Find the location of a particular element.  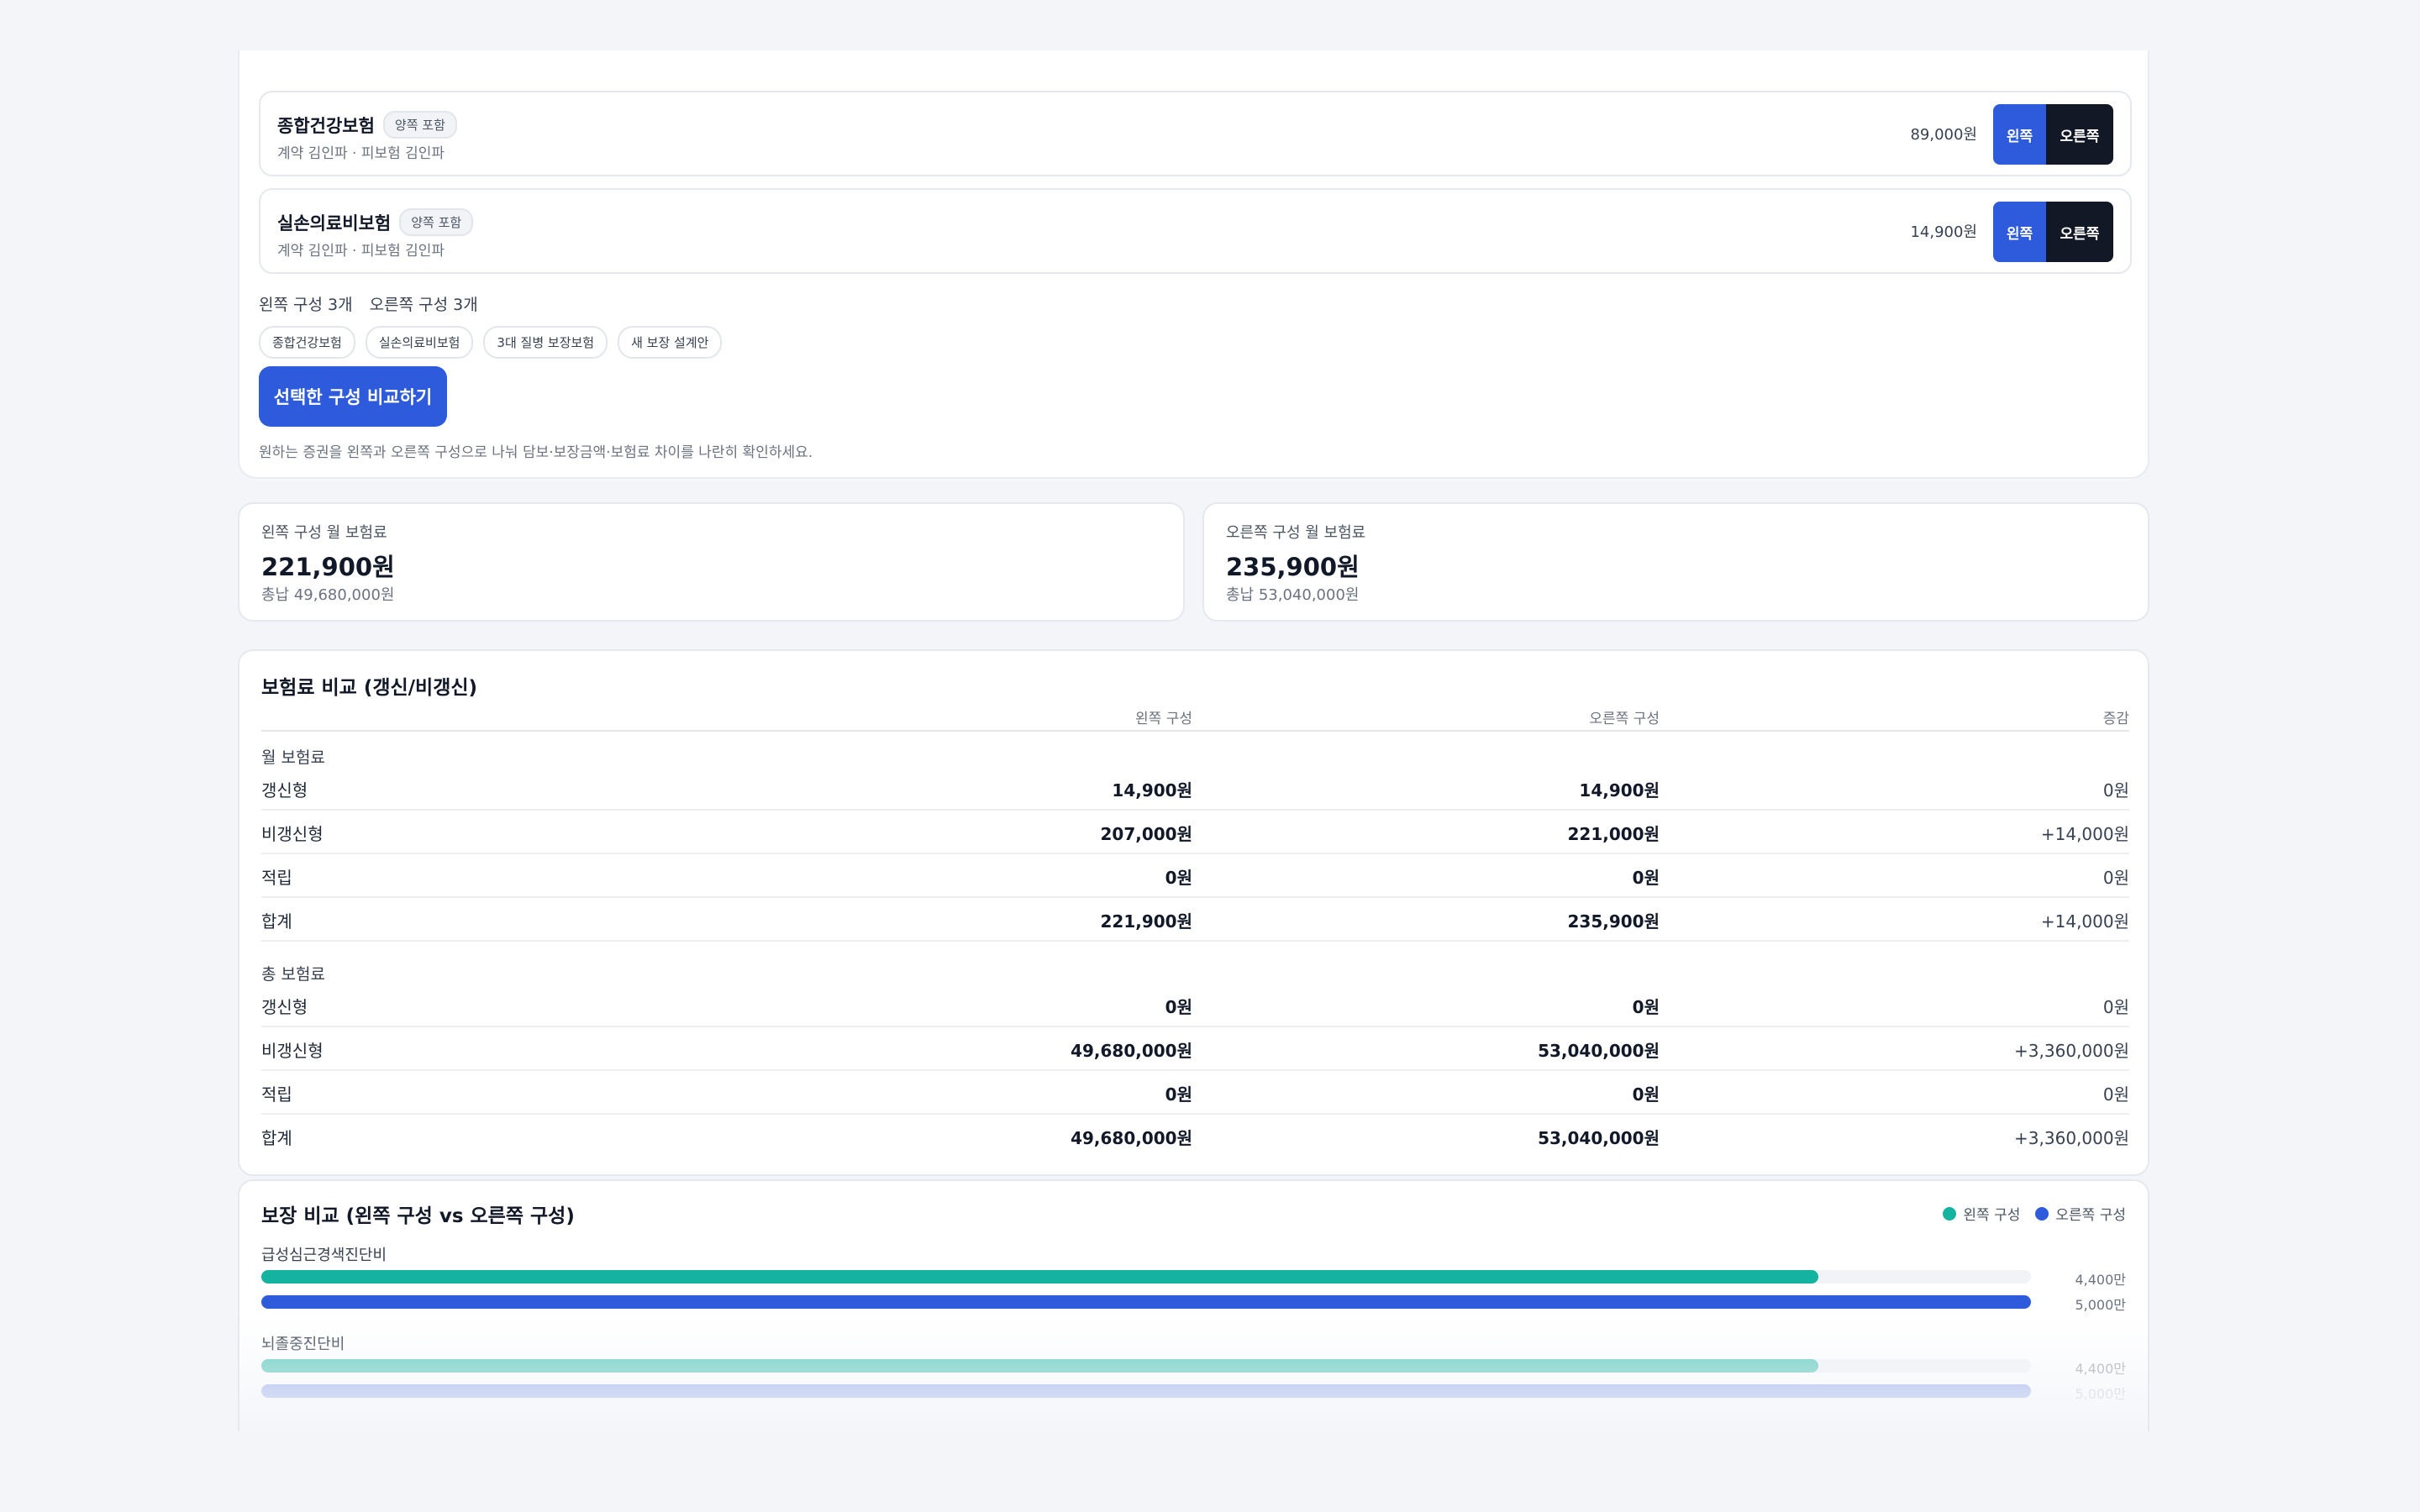

selected-chips: 종합건강보험 실손의료비보험 3대 질병 보장보험 새 보장 설계안 is located at coordinates (491, 342).